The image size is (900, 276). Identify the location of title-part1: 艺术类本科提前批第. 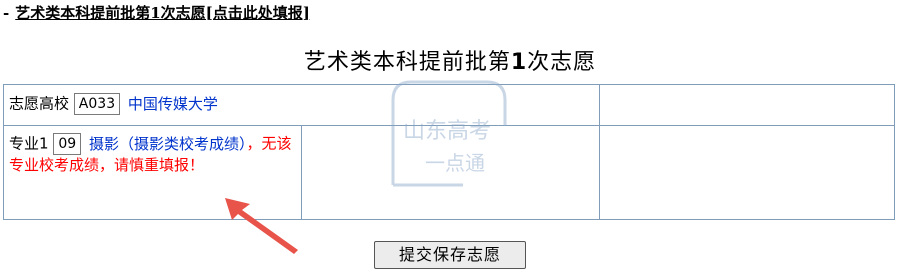
(407, 62).